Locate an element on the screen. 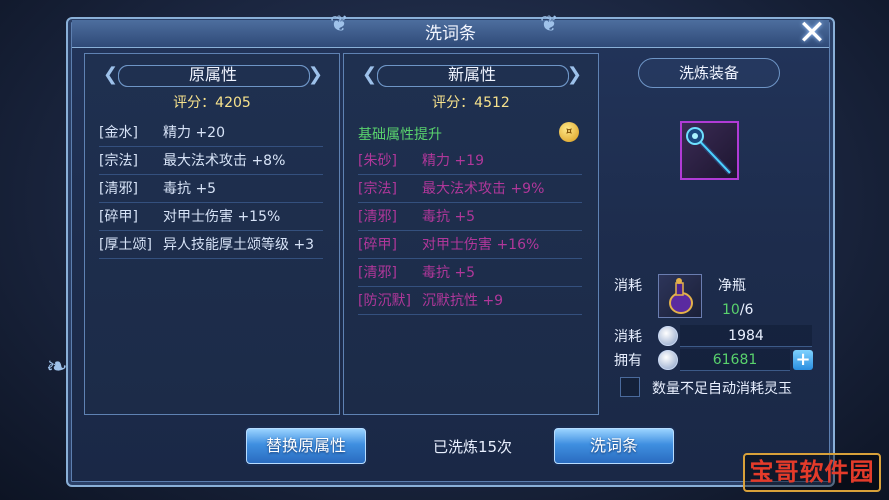 Image resolution: width=889 pixels, height=500 pixels. staff-icon is located at coordinates (709, 151).